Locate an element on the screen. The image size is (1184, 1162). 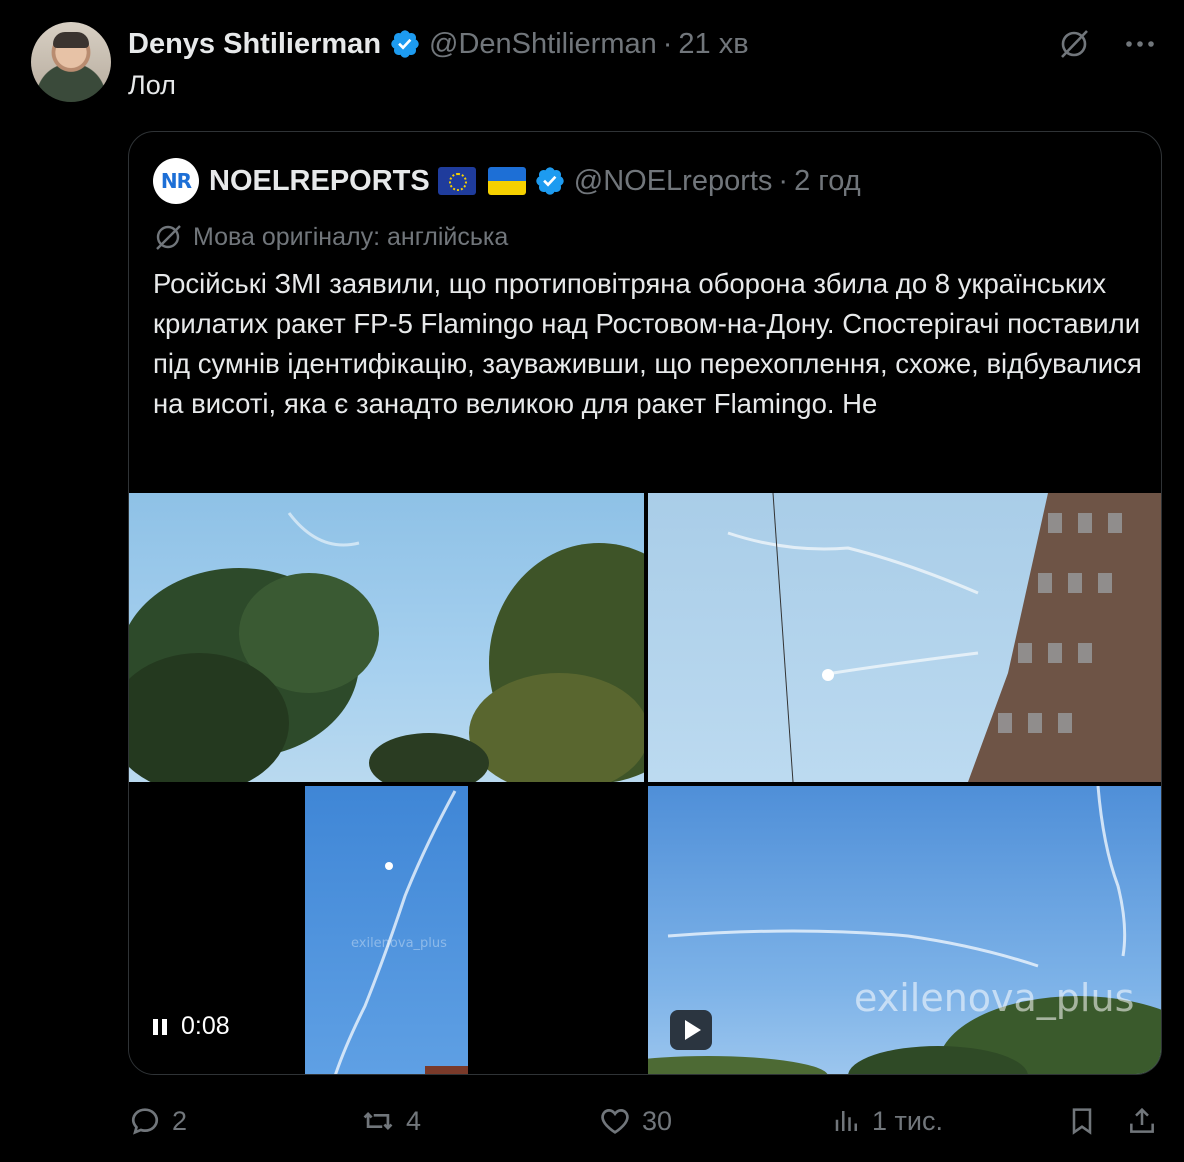
video-controls: 0:08 is located at coordinates (191, 1026).